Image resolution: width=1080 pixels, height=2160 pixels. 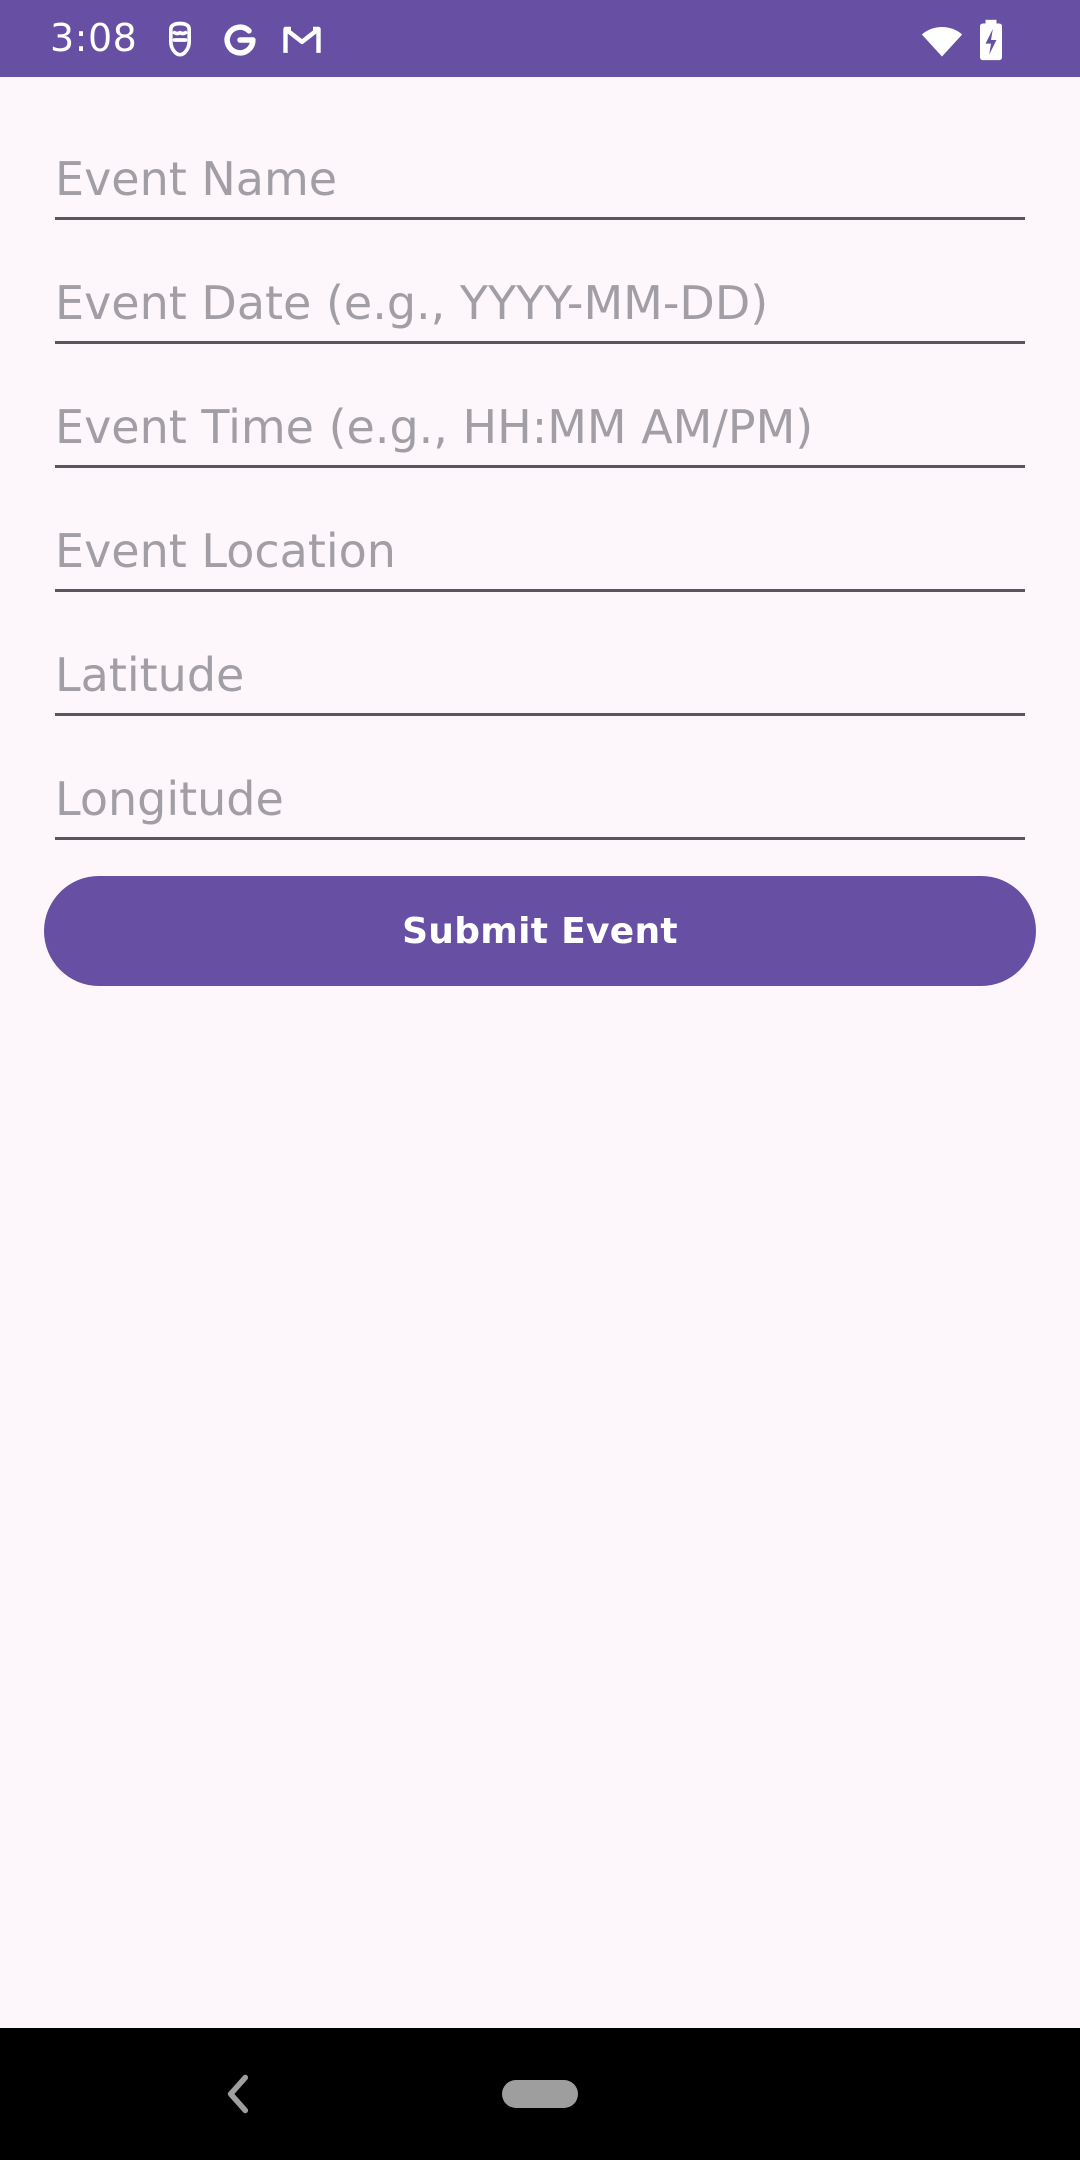 I want to click on event-location-field, so click(x=540, y=543).